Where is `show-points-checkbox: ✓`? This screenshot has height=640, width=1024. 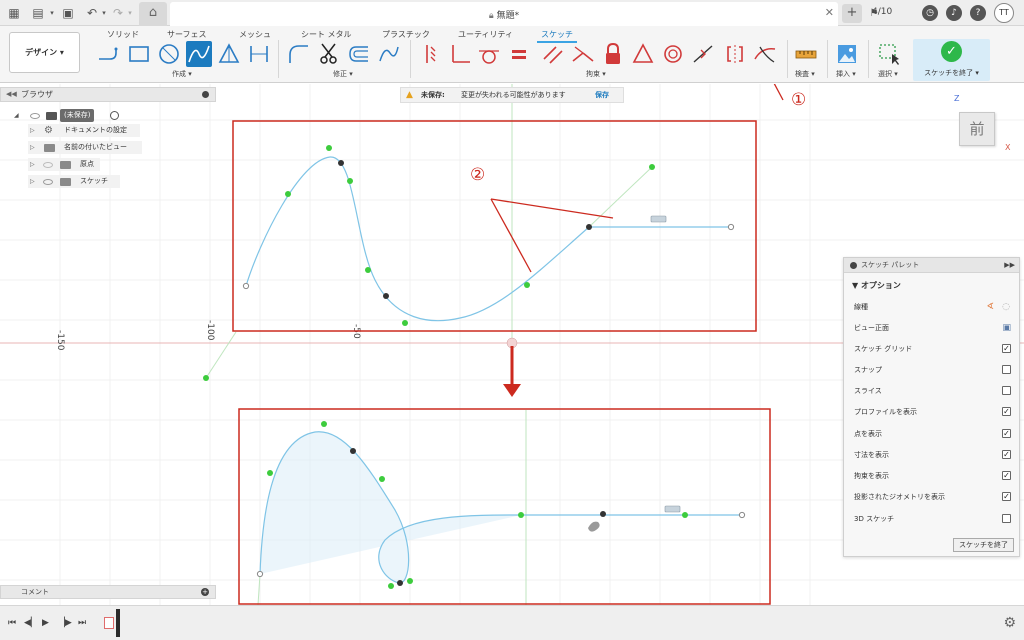
show-points-checkbox: ✓ is located at coordinates (1006, 433).